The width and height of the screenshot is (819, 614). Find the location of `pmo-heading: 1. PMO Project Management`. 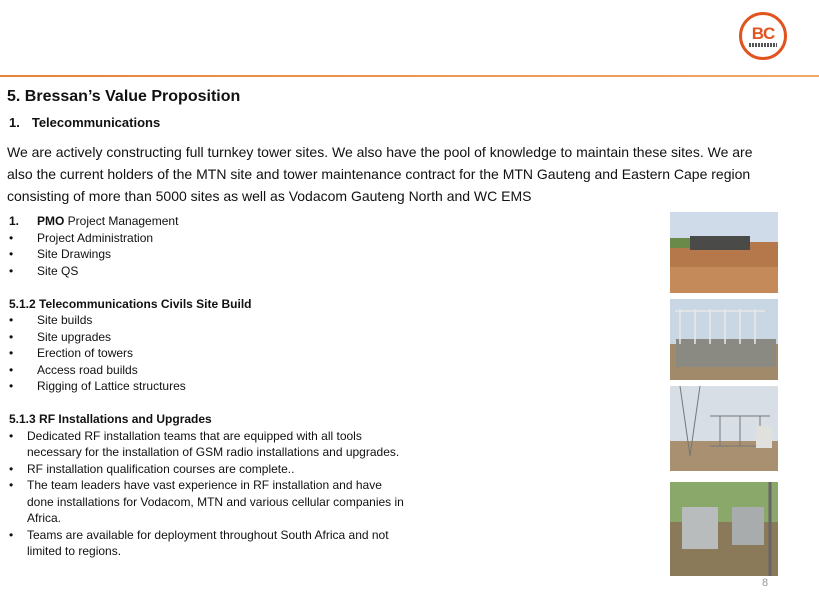

pmo-heading: 1. PMO Project Management is located at coordinates (94, 221).